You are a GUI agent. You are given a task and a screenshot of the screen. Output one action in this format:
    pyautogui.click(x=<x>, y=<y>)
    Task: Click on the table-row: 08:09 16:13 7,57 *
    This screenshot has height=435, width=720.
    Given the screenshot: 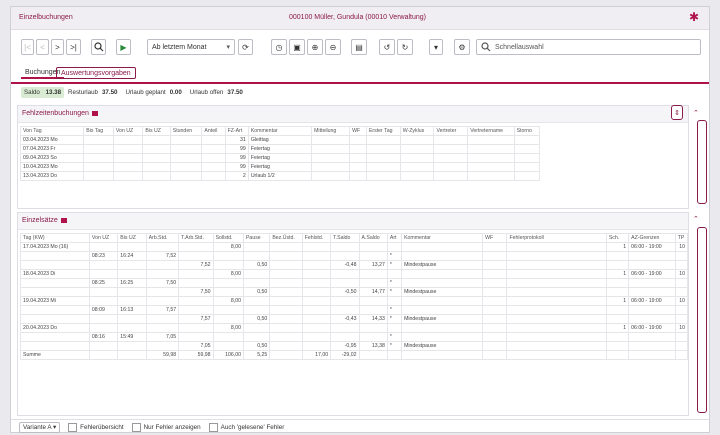 What is the action you would take?
    pyautogui.click(x=354, y=310)
    